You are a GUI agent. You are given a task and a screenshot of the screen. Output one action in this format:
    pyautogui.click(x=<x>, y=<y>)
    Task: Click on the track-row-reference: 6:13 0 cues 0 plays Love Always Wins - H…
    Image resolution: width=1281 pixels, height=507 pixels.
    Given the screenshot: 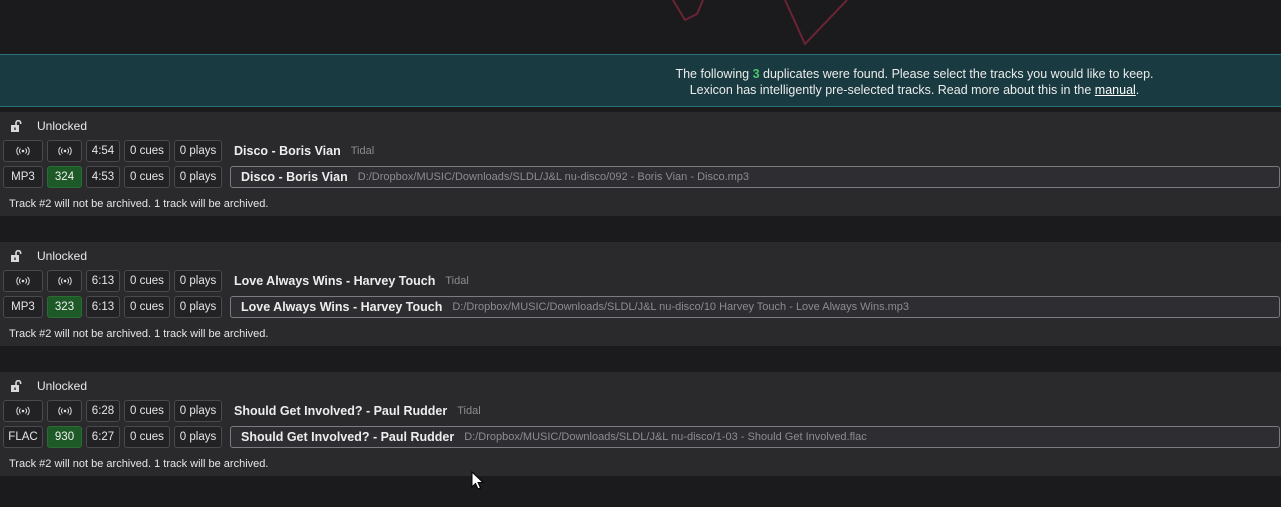 What is the action you would take?
    pyautogui.click(x=236, y=281)
    